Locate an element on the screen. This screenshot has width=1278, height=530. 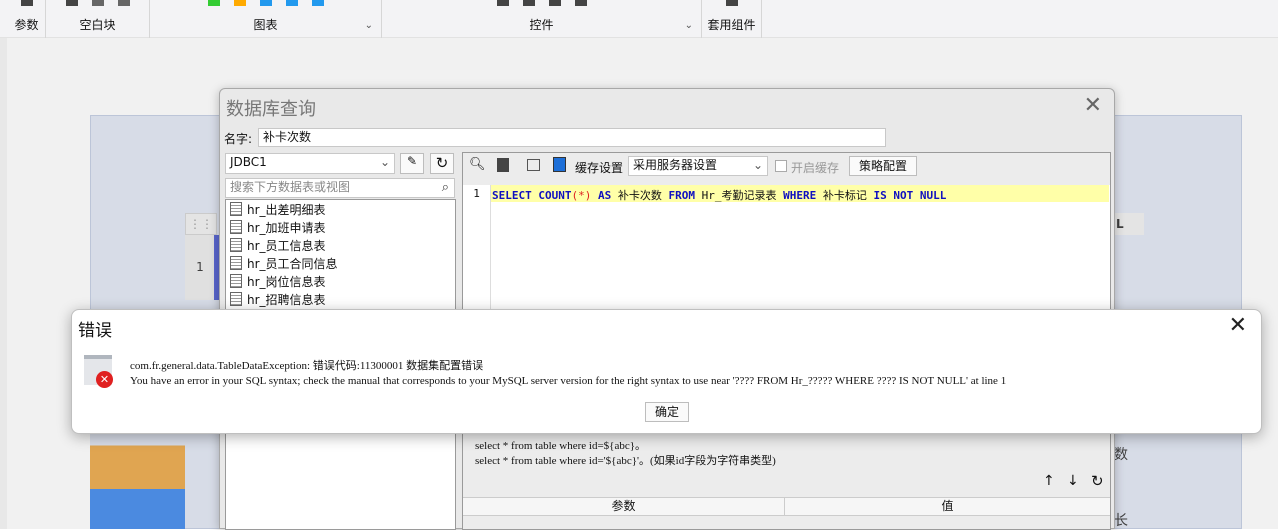
refresh-params-icon: ↻ is located at coordinates (1097, 481).